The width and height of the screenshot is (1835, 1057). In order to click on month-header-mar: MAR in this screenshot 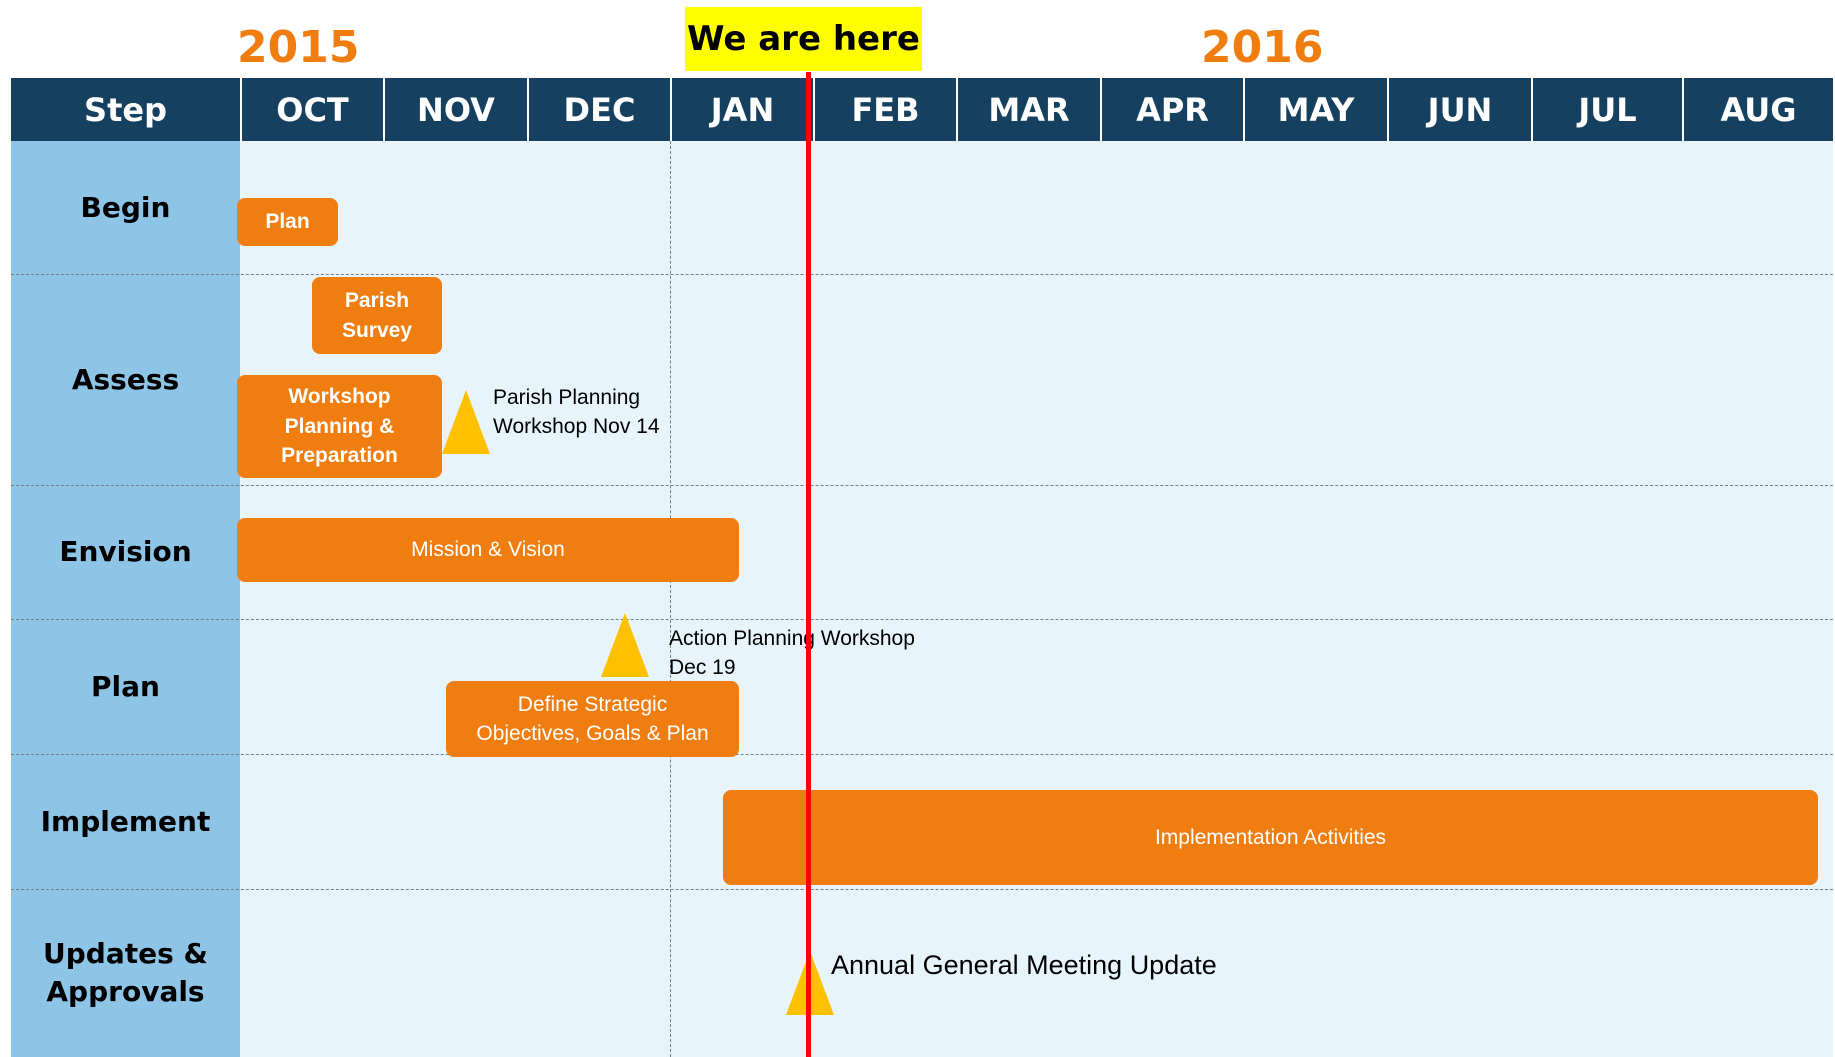, I will do `click(1028, 109)`.